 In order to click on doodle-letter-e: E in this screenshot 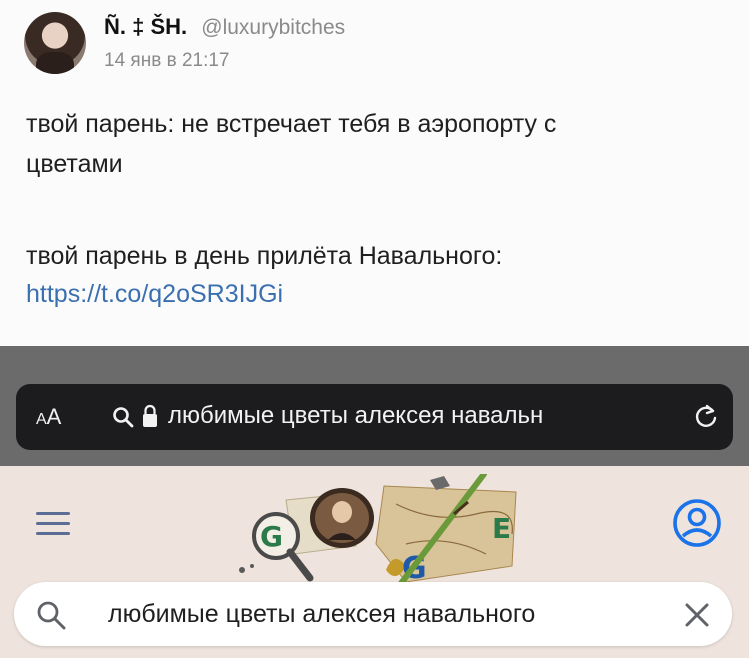, I will do `click(501, 528)`.